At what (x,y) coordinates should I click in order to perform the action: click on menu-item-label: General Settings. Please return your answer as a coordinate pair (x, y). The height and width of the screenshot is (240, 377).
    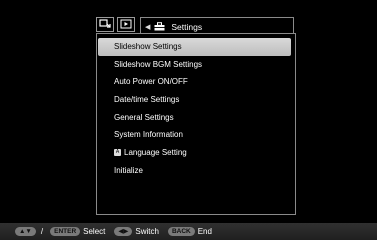
    Looking at the image, I should click on (144, 117).